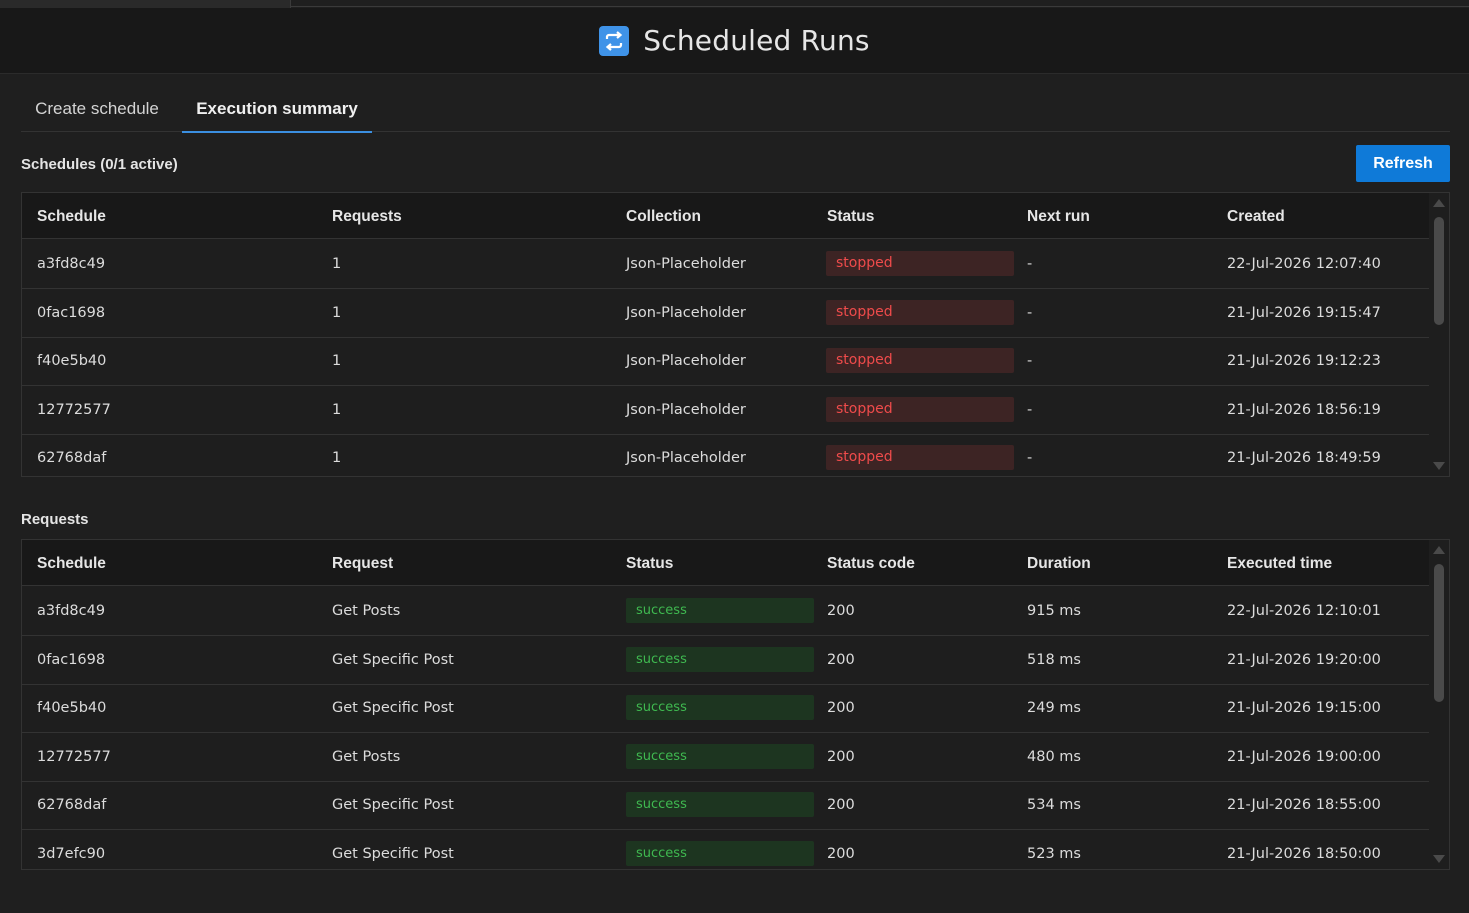 This screenshot has height=913, width=1469. I want to click on tab-bar: Create schedule Execution summary, so click(735, 109).